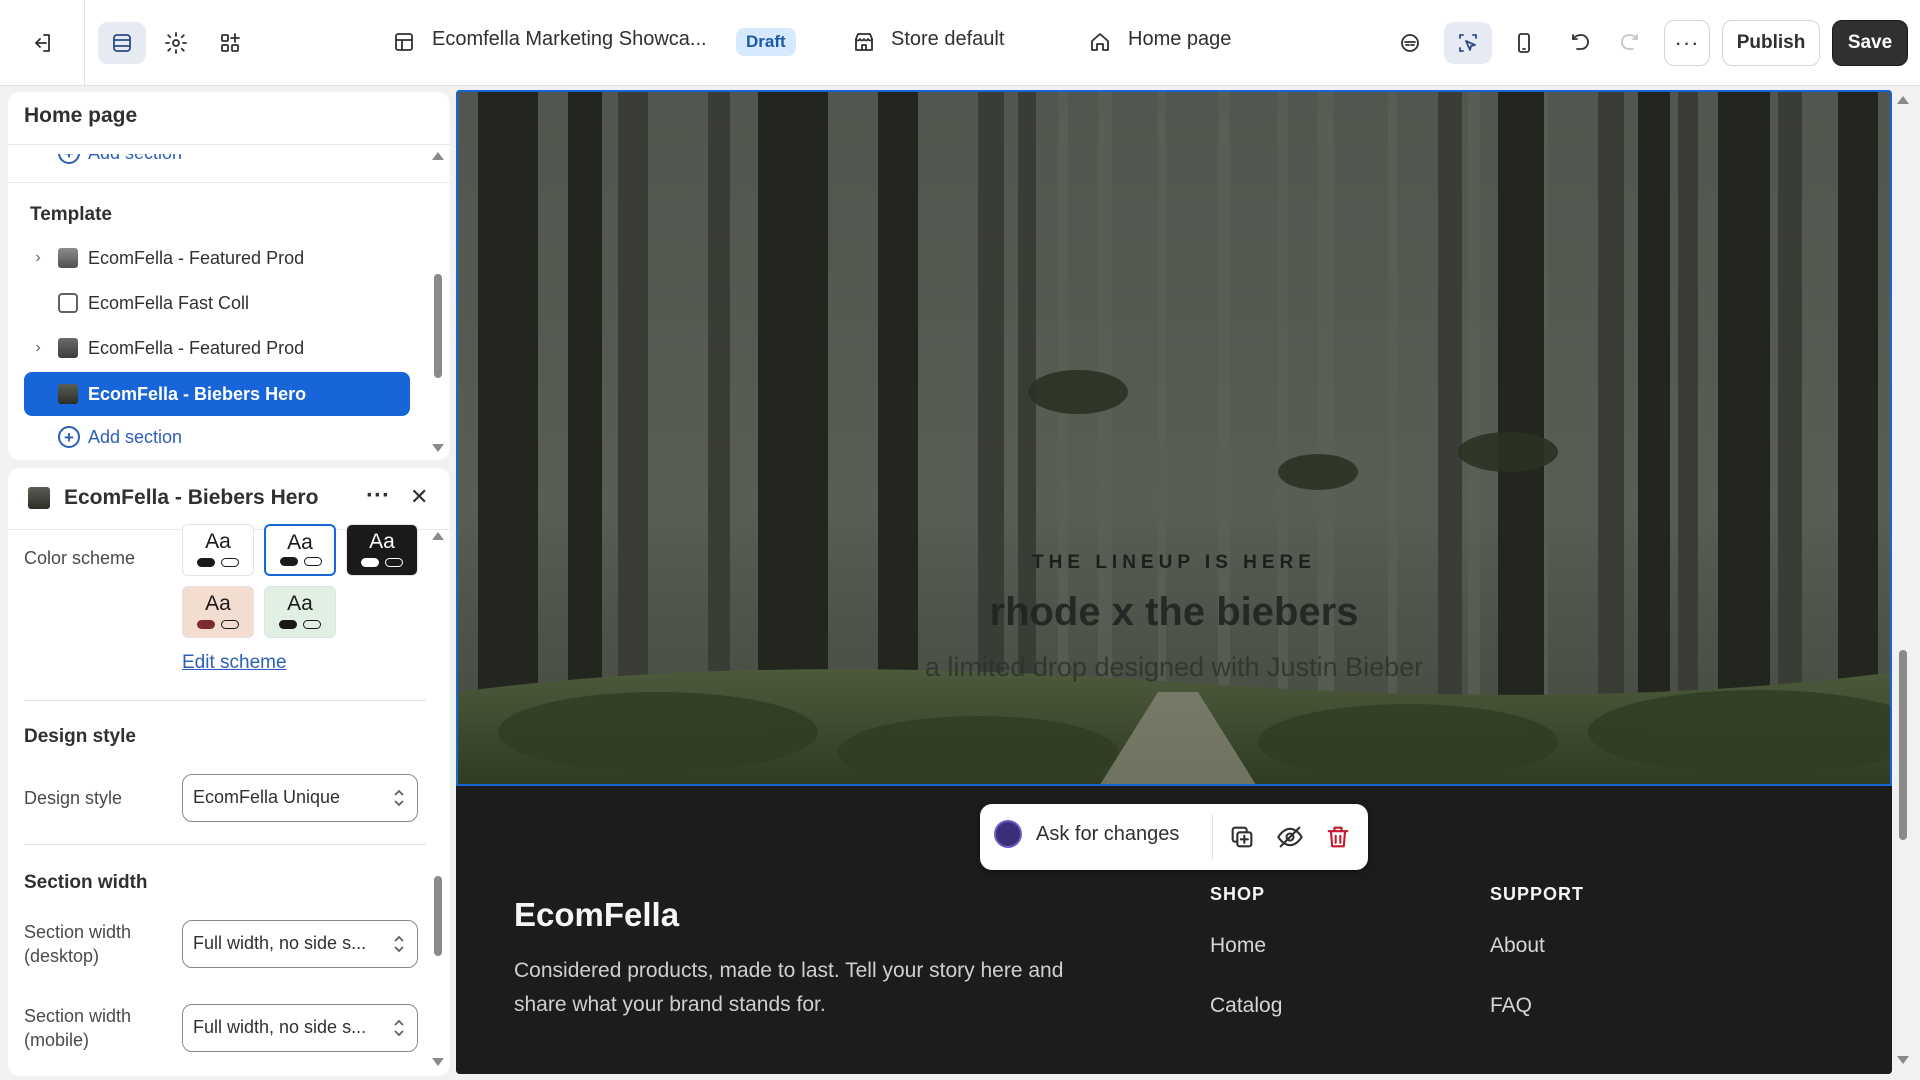  I want to click on color-scheme-swatch-4: Aa, so click(218, 612).